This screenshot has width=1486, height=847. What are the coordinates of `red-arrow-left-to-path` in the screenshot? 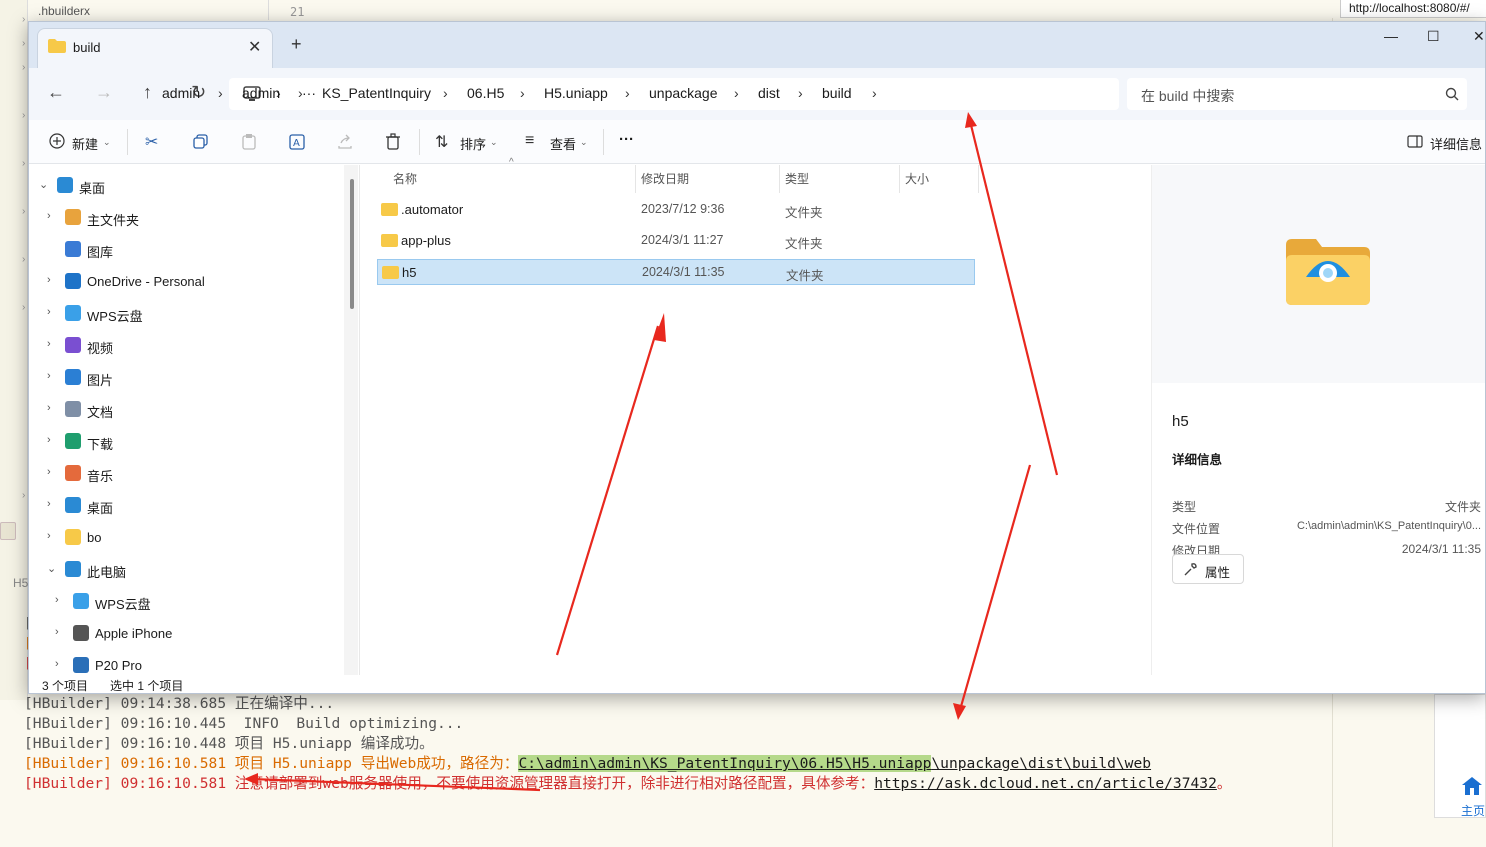 It's located at (392, 782).